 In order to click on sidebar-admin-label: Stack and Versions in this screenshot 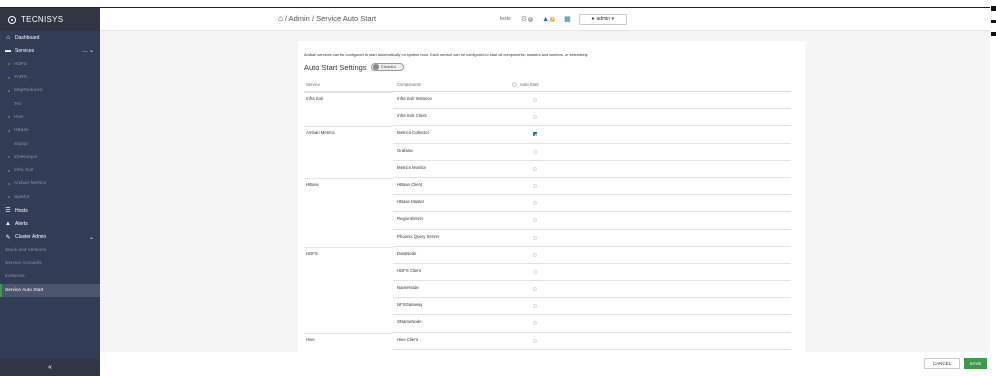, I will do `click(26, 250)`.